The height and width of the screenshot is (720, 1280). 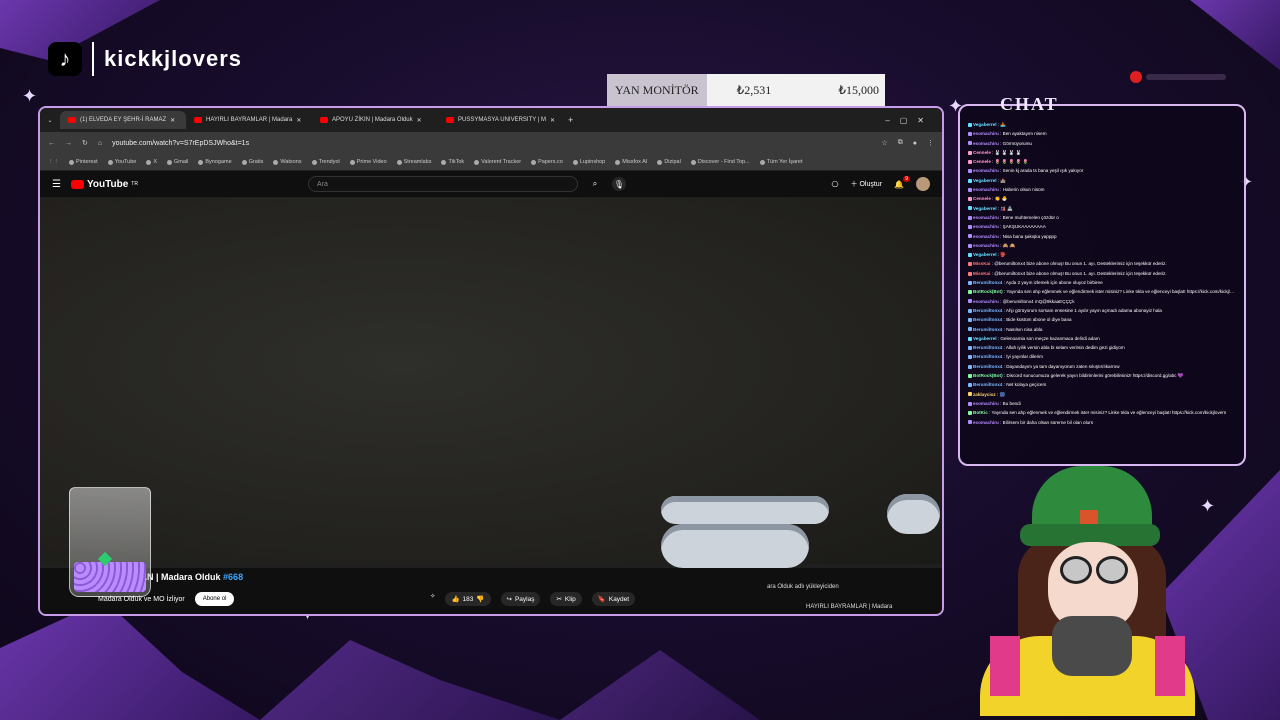 What do you see at coordinates (375, 120) in the screenshot?
I see `tab-3: APOYU ZİKIN | Madara Olduk ✕` at bounding box center [375, 120].